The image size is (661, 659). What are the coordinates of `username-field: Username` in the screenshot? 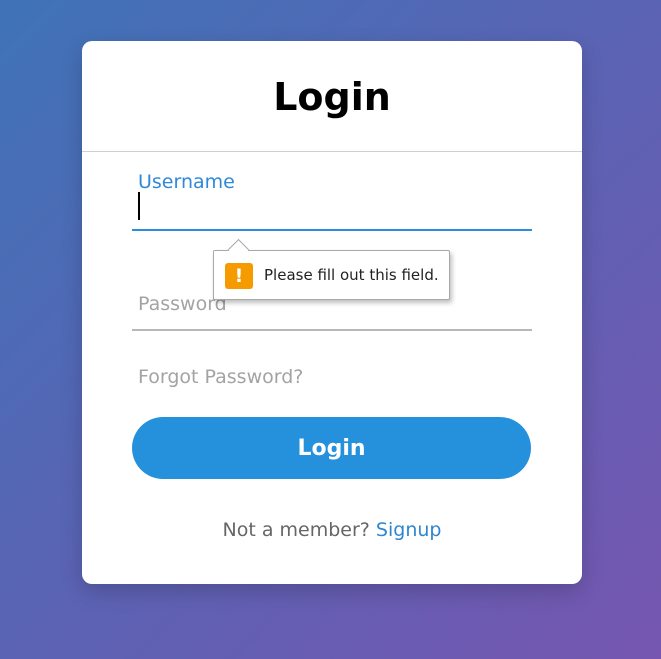 It's located at (338, 202).